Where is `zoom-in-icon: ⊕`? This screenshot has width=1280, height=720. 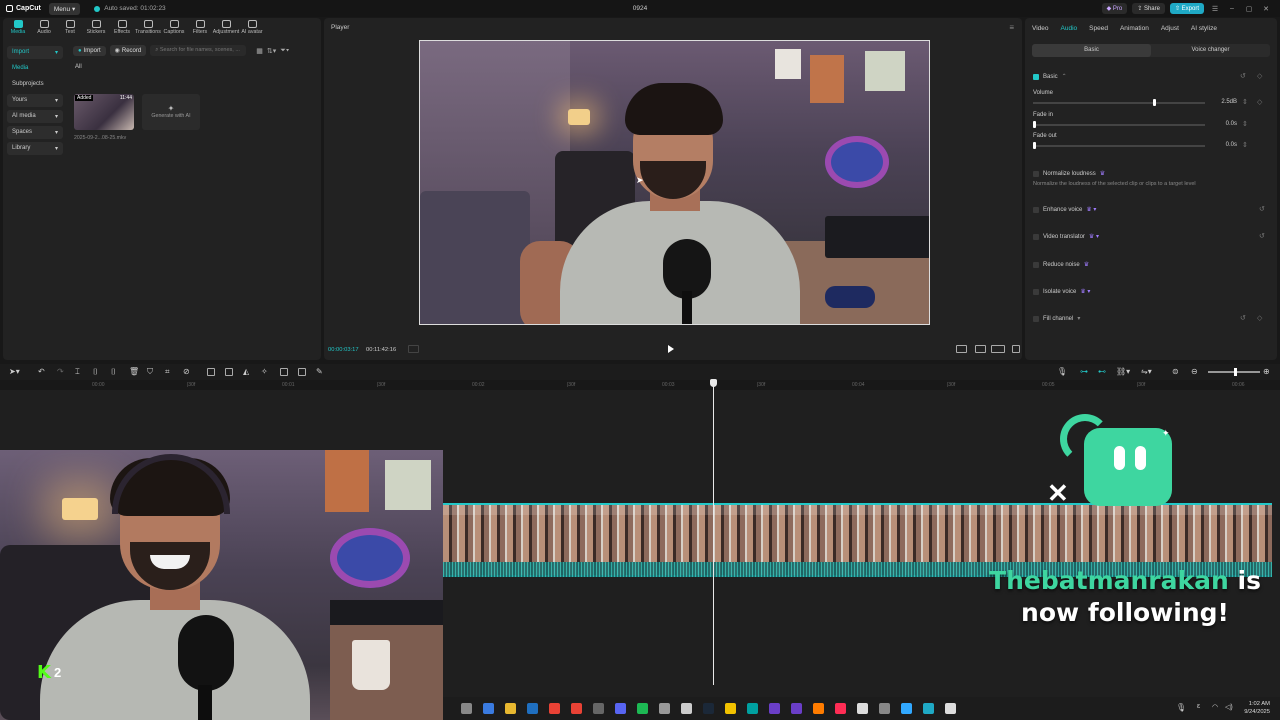 zoom-in-icon: ⊕ is located at coordinates (1266, 371).